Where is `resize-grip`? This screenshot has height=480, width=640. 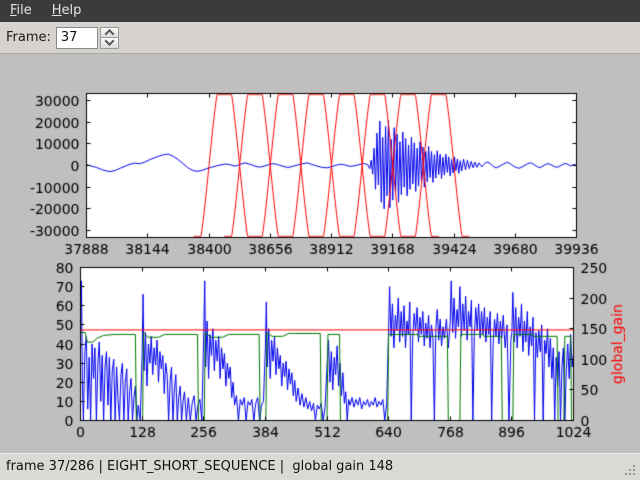
resize-grip is located at coordinates (630, 470).